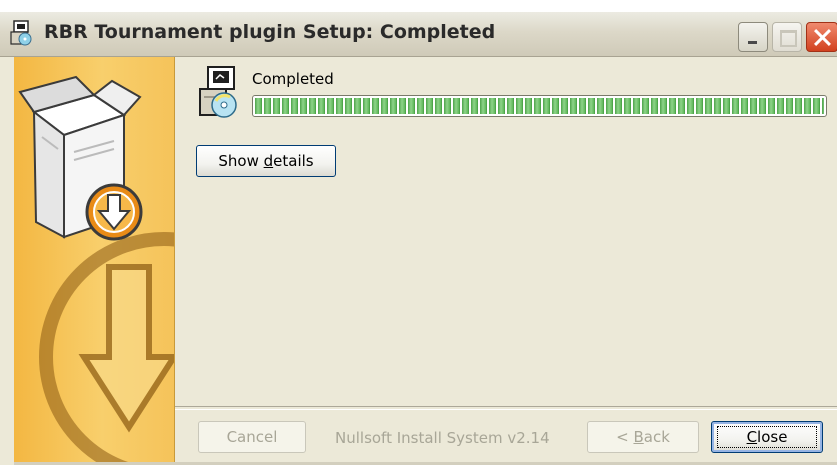 The image size is (837, 465). What do you see at coordinates (218, 92) in the screenshot?
I see `installer-progress-icon` at bounding box center [218, 92].